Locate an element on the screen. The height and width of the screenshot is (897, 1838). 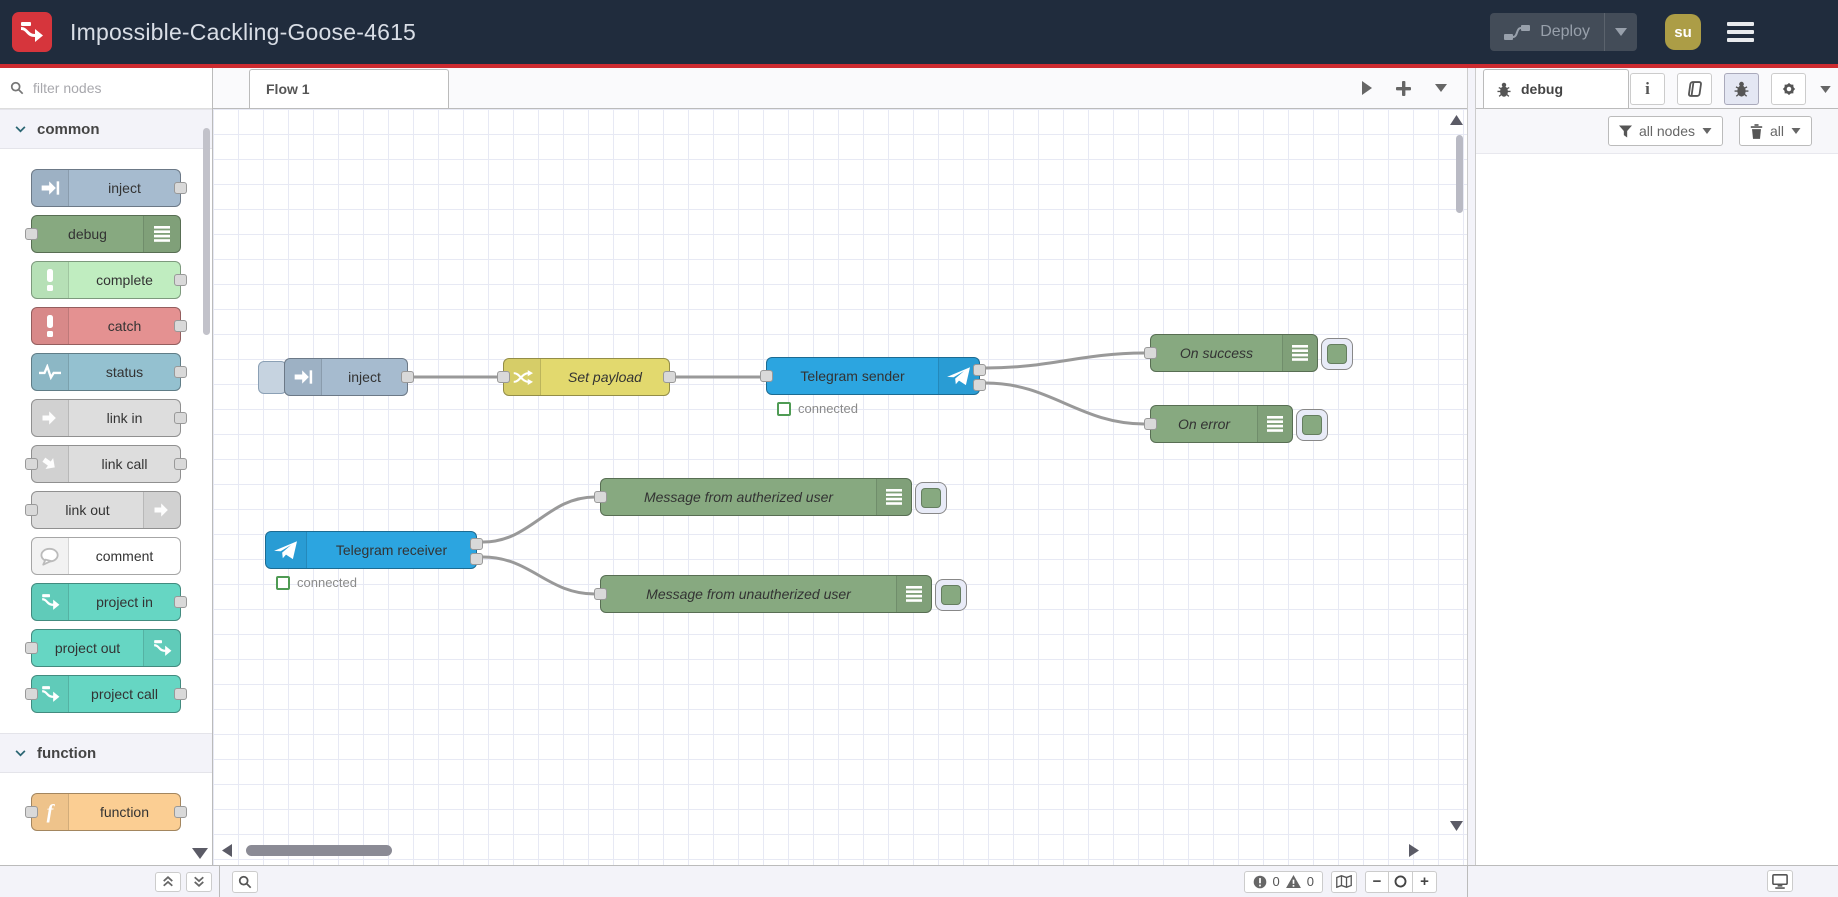
main-menu-button is located at coordinates (1740, 32).